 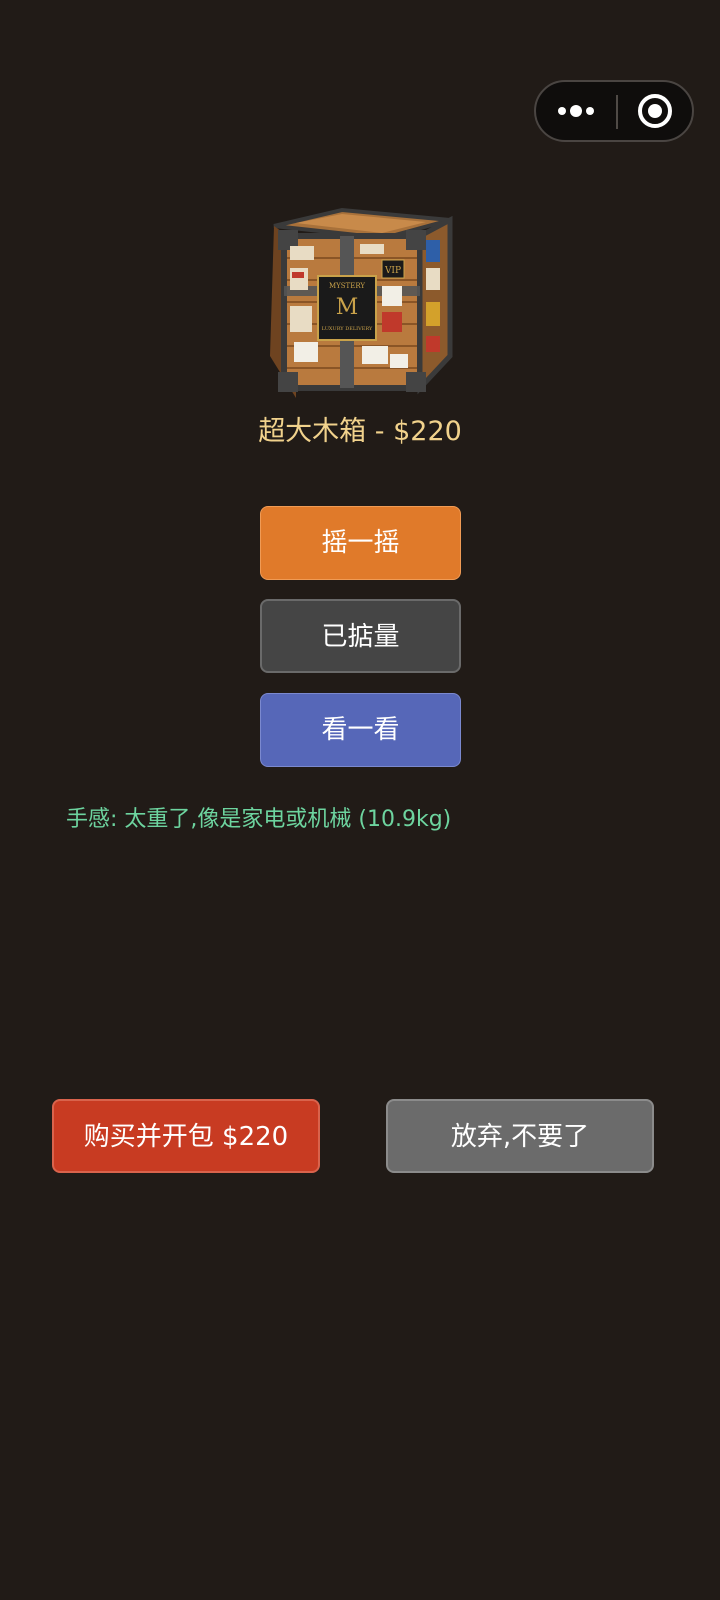 I want to click on crate-vip: VIP, so click(x=392, y=271).